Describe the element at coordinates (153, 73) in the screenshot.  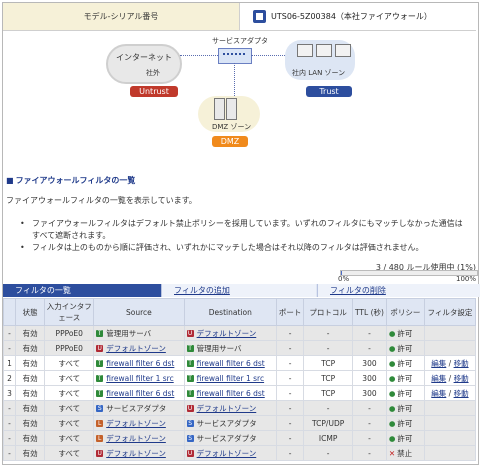
I see `outside-label: 社外` at that location.